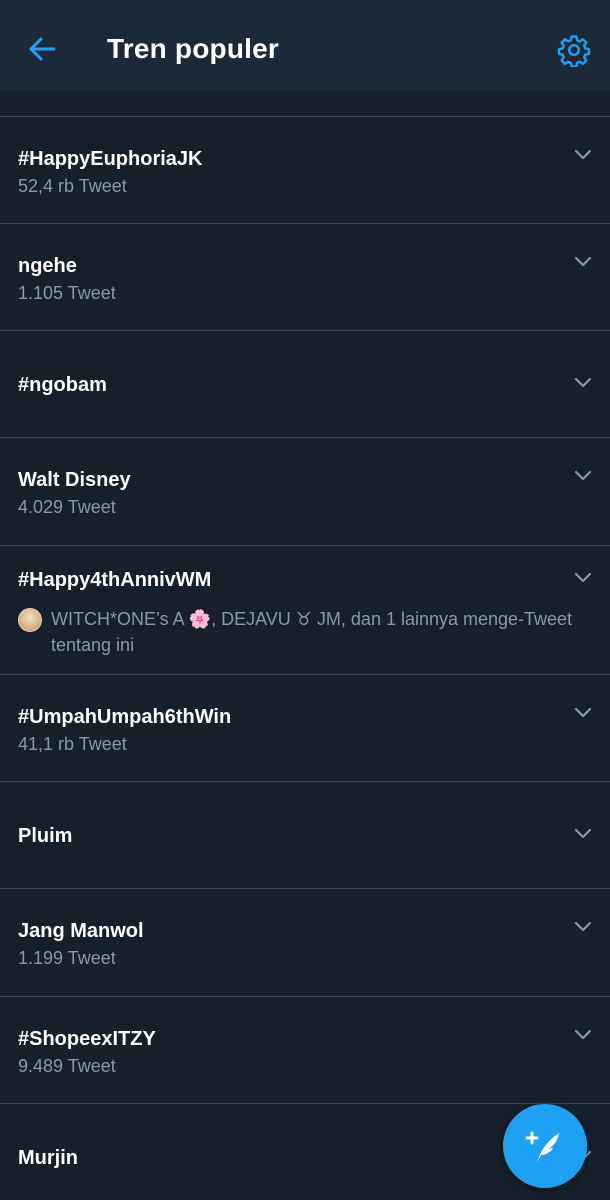  Describe the element at coordinates (305, 49) in the screenshot. I see `app-header: Tren populer` at that location.